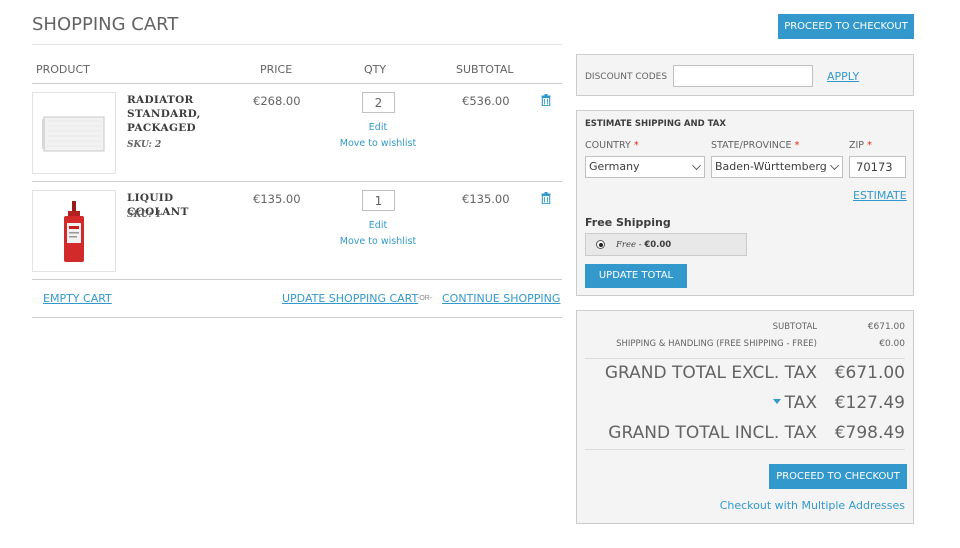 The height and width of the screenshot is (548, 960). I want to click on or-separator: -OR-, so click(425, 298).